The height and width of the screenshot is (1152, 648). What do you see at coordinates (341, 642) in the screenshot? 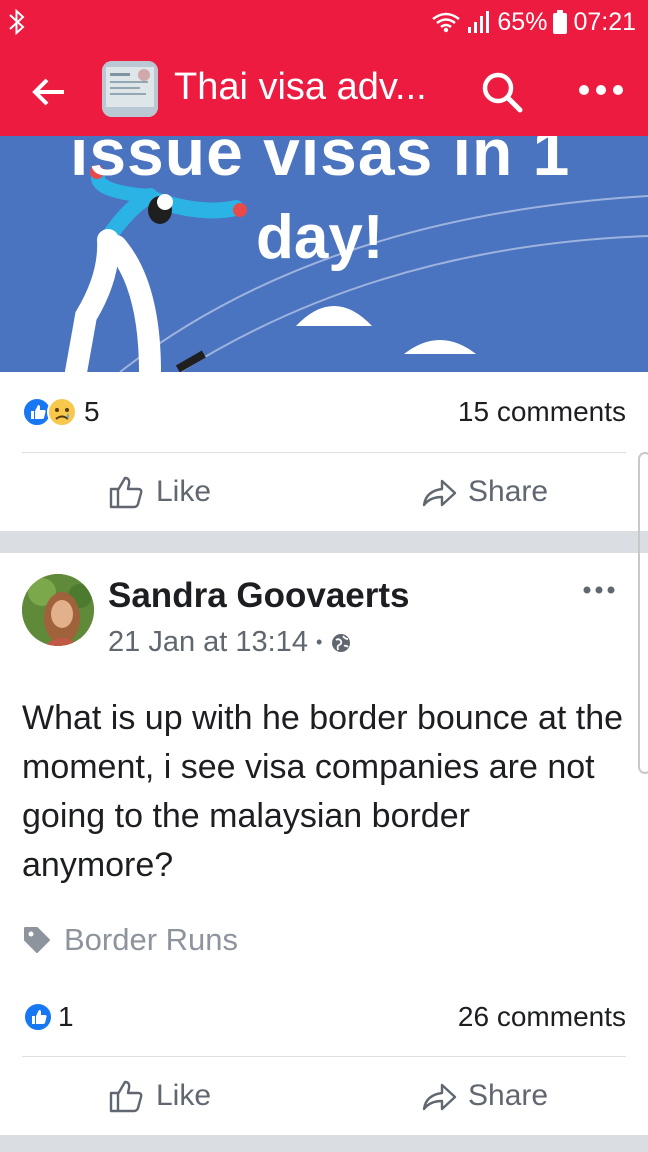
I see `globe-icon` at bounding box center [341, 642].